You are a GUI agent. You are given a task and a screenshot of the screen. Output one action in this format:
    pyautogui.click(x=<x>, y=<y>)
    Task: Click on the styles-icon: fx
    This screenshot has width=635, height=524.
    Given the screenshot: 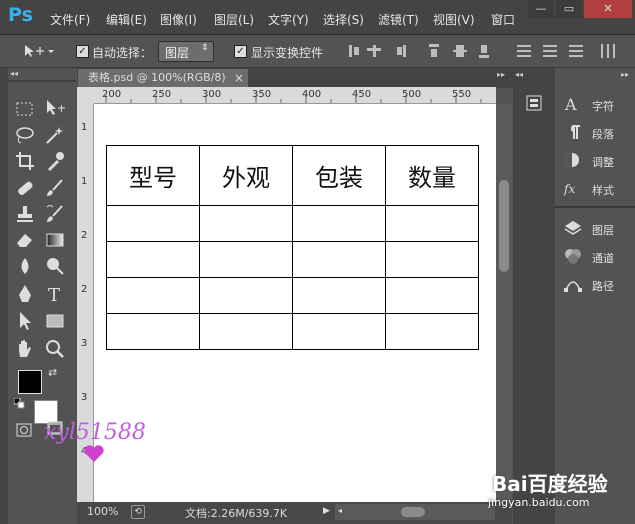 What is the action you would take?
    pyautogui.click(x=573, y=188)
    